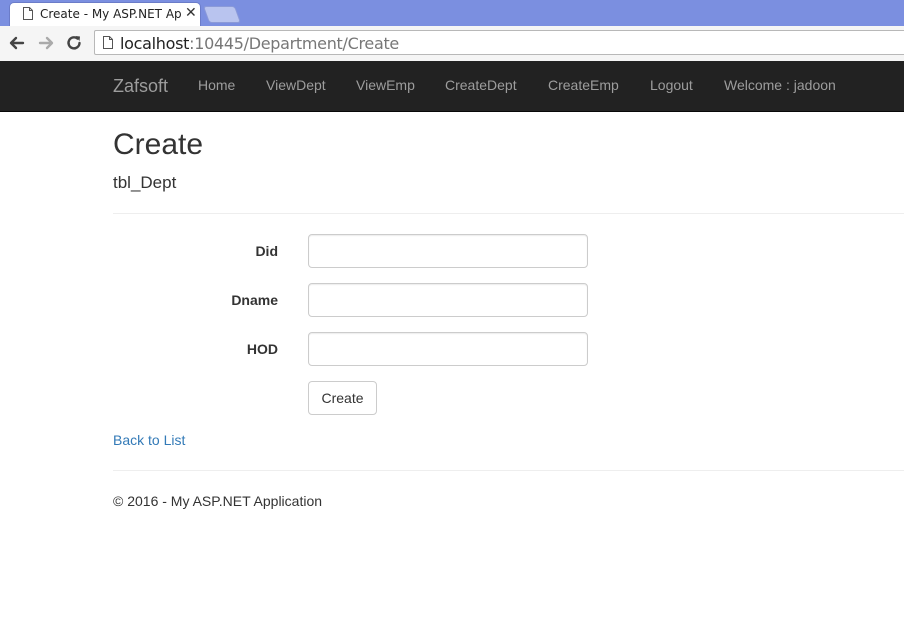 The width and height of the screenshot is (904, 634). I want to click on browser-toolbar: localhost:10445/Department/Create, so click(452, 44).